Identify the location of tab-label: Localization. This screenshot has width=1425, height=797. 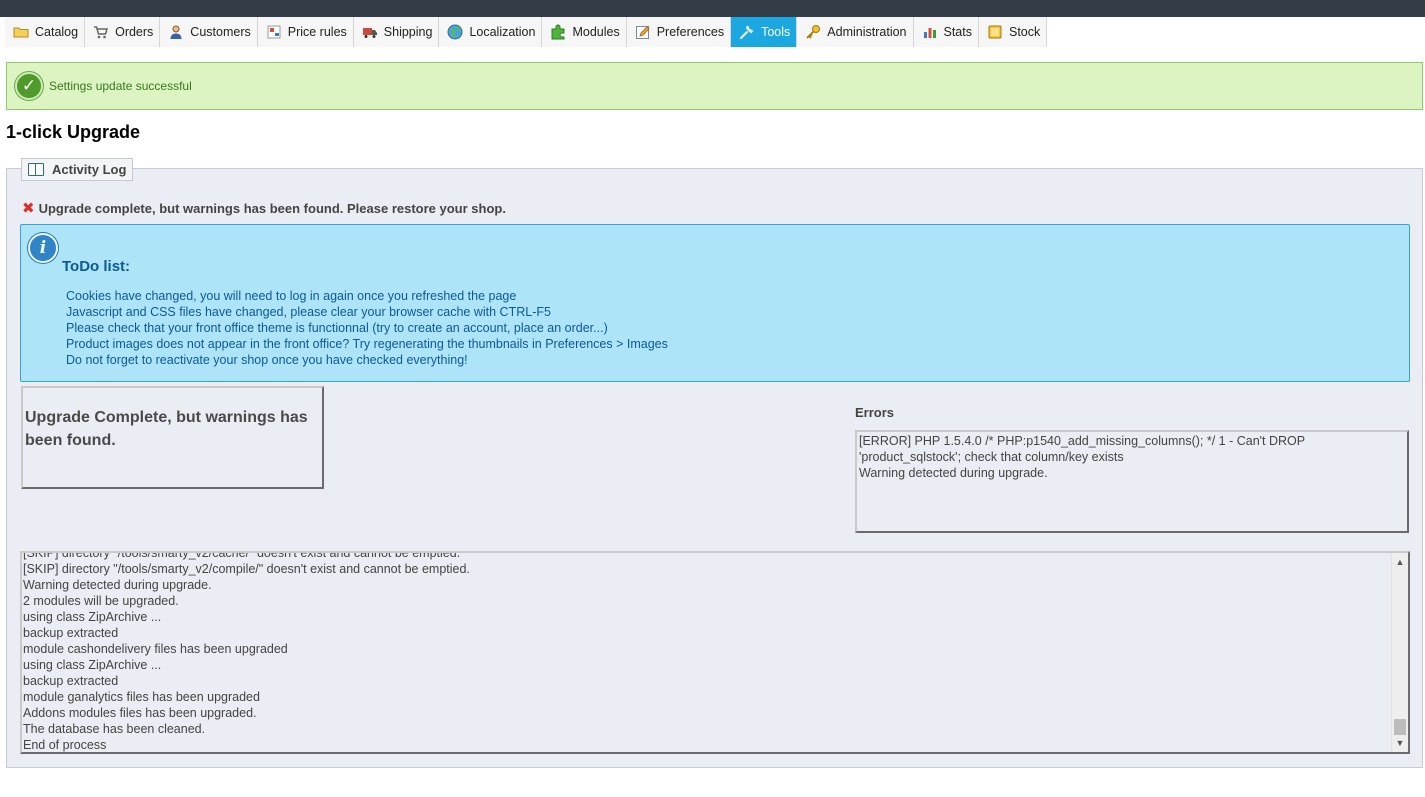
(502, 32).